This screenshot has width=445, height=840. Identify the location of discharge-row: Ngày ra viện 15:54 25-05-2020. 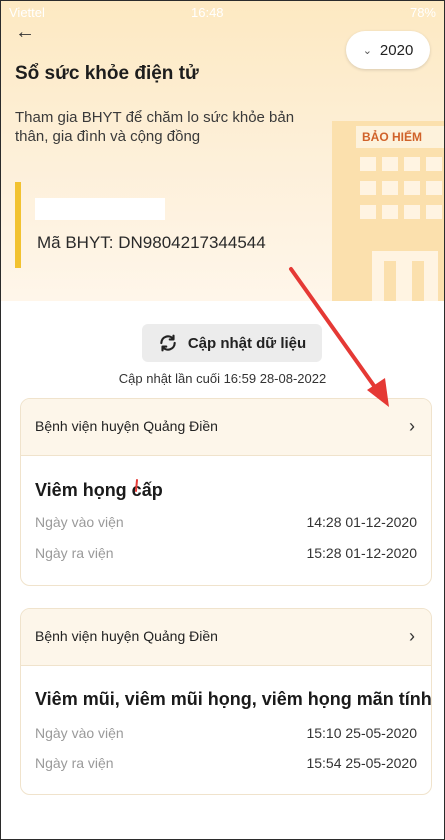
(226, 765).